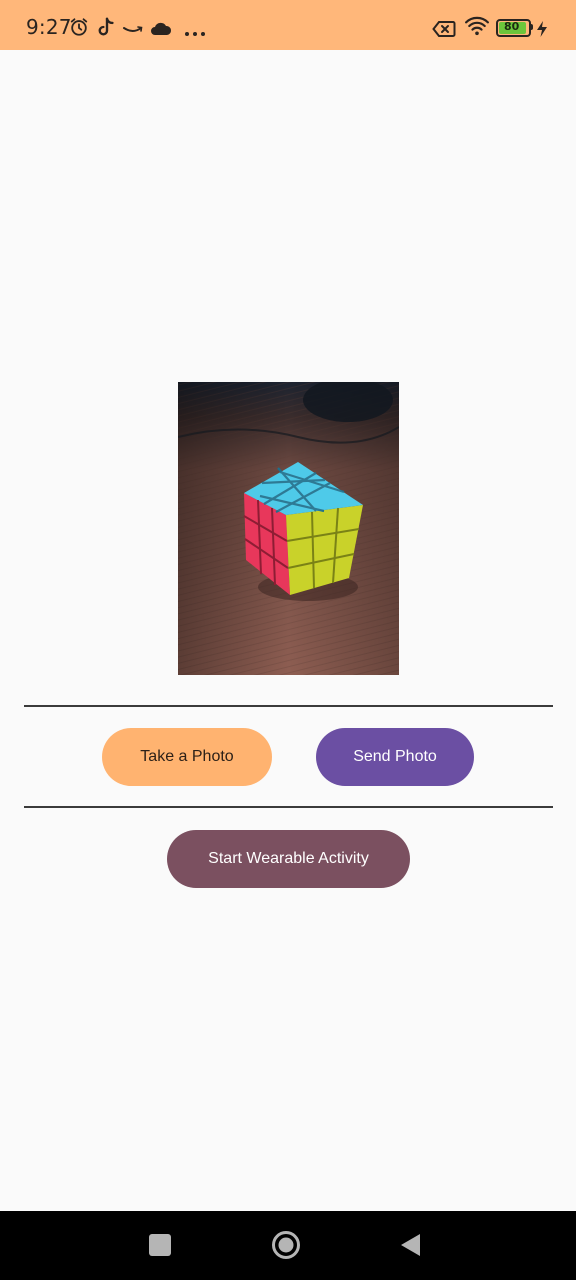 Image resolution: width=576 pixels, height=1280 pixels. I want to click on navigation-bar, so click(288, 1245).